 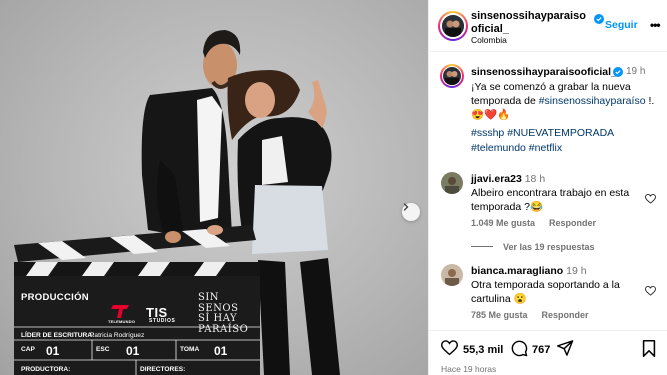 I want to click on chevron-right-icon, so click(x=406, y=207).